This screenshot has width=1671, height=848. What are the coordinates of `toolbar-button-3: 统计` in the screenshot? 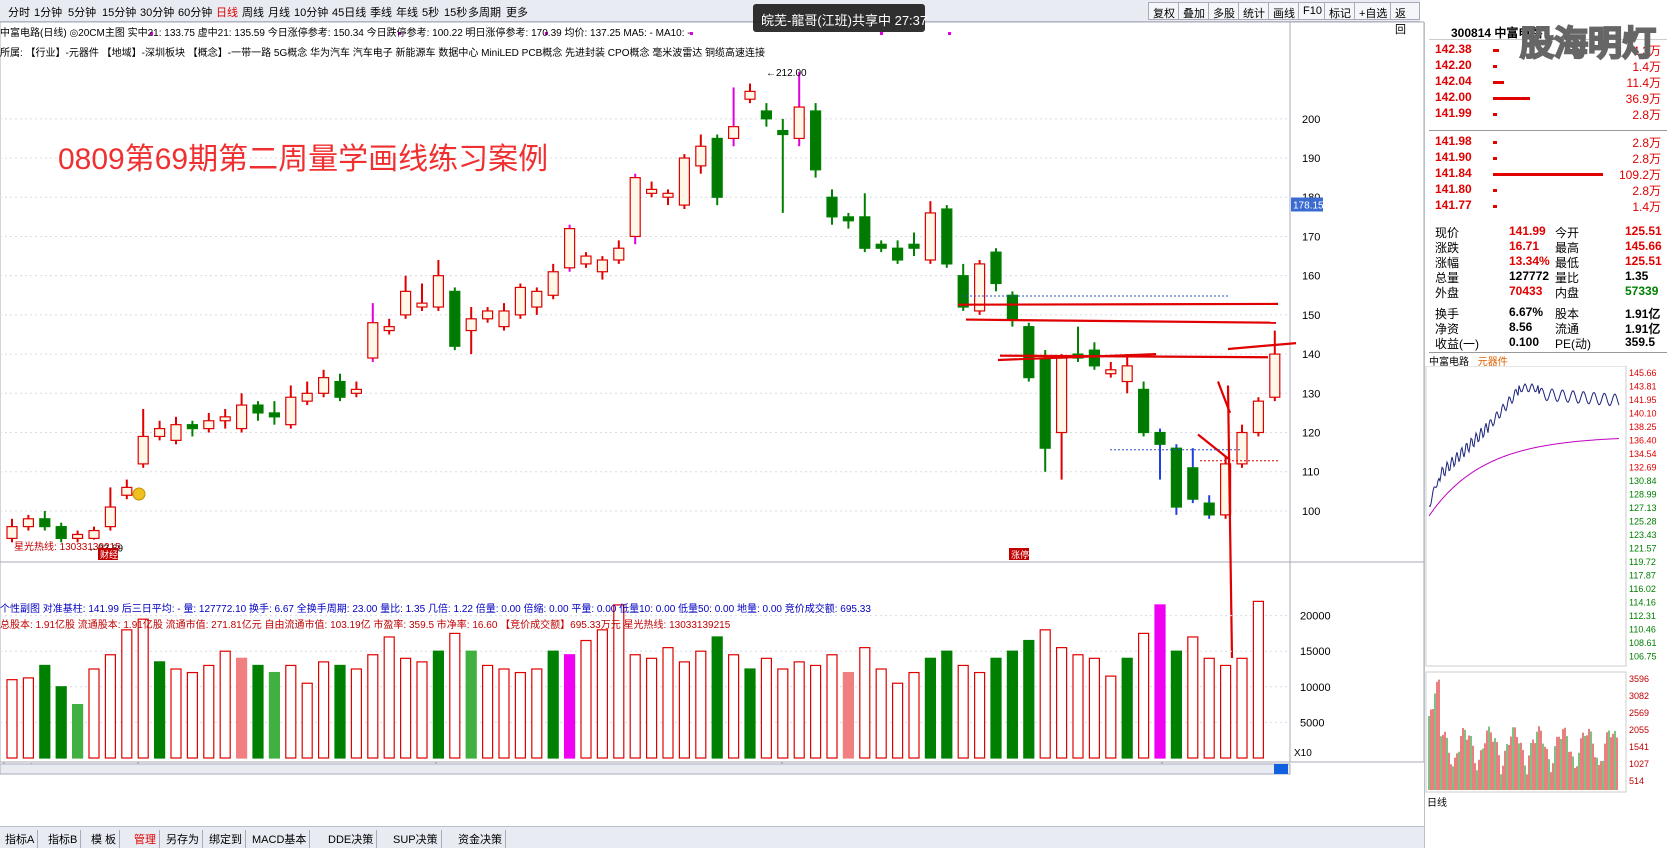 It's located at (1254, 11).